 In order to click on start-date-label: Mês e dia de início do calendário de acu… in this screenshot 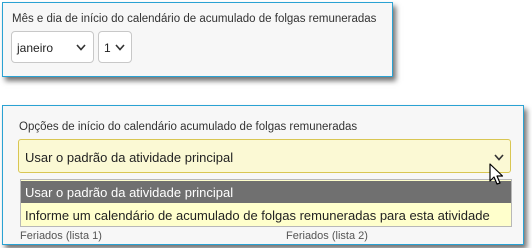, I will do `click(194, 19)`.